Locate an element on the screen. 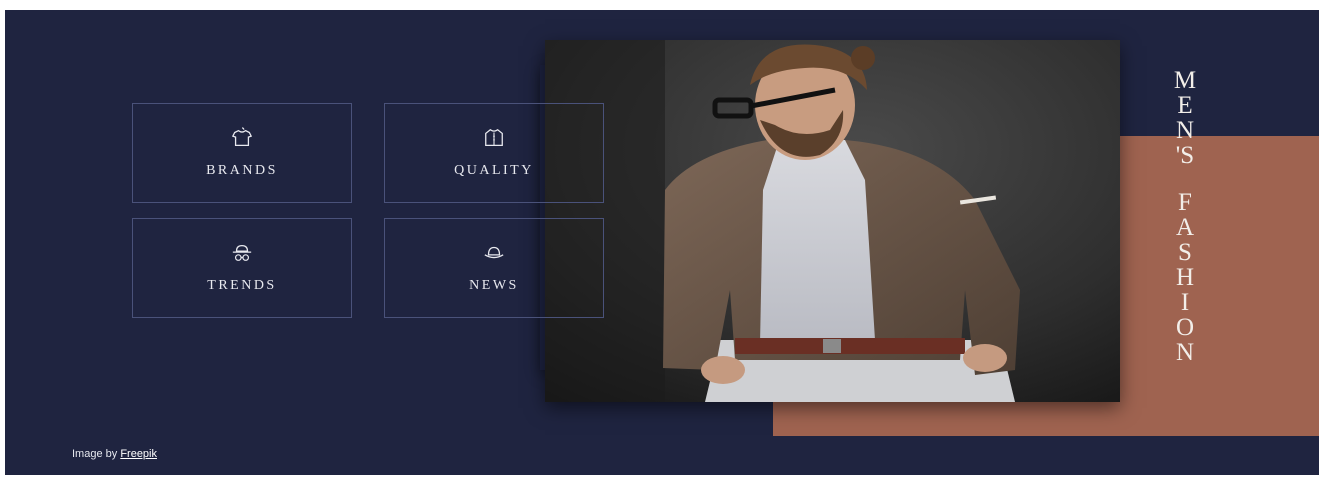 This screenshot has width=1327, height=477. title-letter: I is located at coordinates (1185, 302).